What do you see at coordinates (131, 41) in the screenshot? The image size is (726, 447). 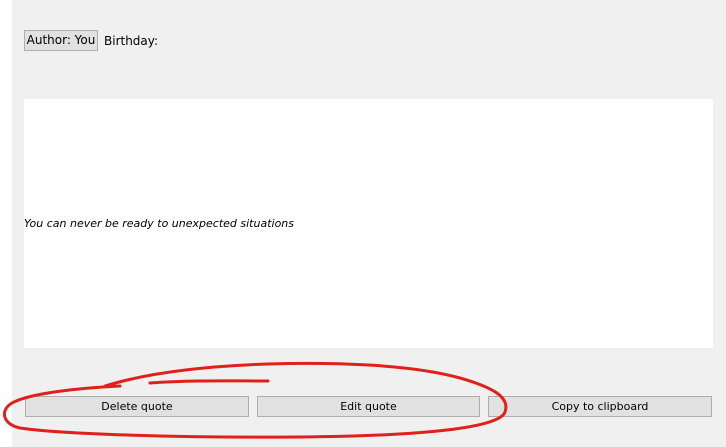 I see `birthday-label: Birthday:` at bounding box center [131, 41].